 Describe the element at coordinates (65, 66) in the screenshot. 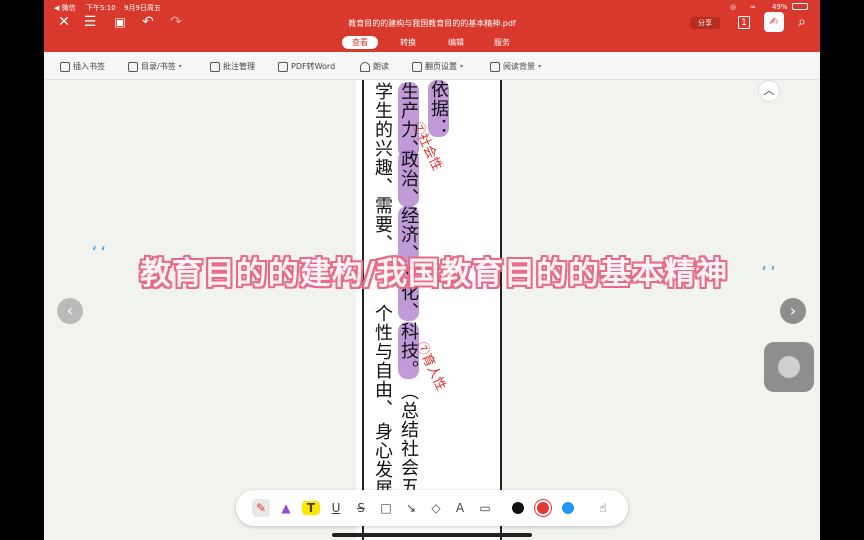

I see `bookmark-icon` at that location.